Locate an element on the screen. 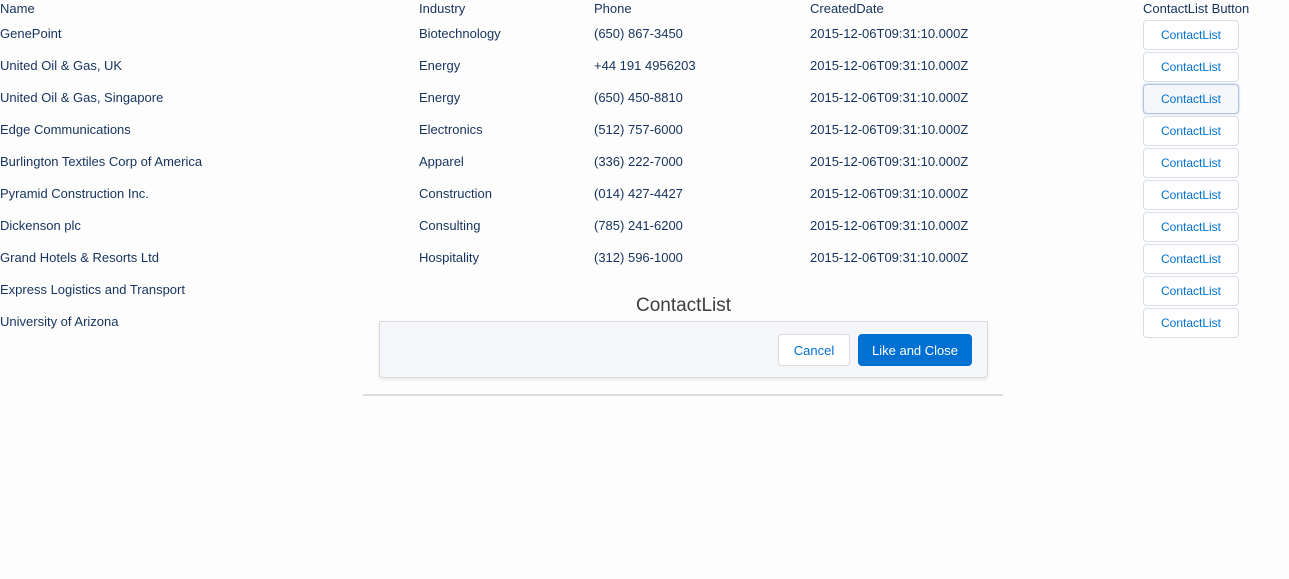  account-industry: Consulting is located at coordinates (450, 225).